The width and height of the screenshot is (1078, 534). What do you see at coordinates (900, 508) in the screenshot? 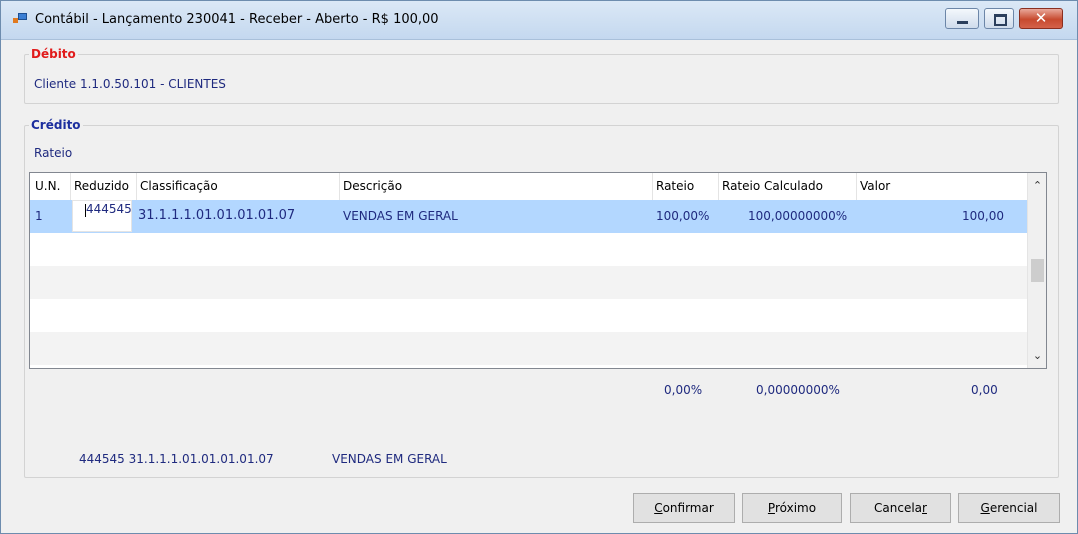
I see `cancelar-button: Cancelar` at bounding box center [900, 508].